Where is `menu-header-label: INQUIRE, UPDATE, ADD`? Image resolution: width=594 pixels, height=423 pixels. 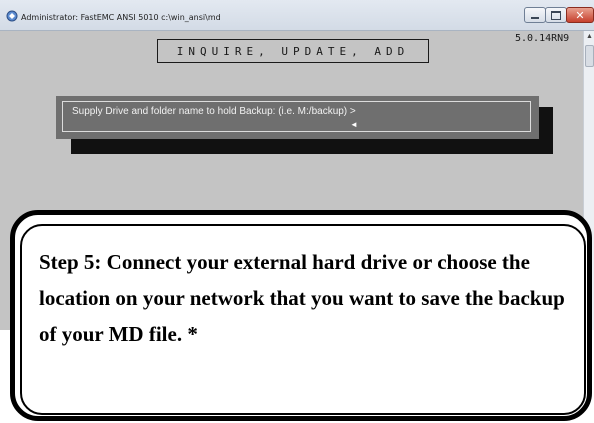 menu-header-label: INQUIRE, UPDATE, ADD is located at coordinates (293, 51).